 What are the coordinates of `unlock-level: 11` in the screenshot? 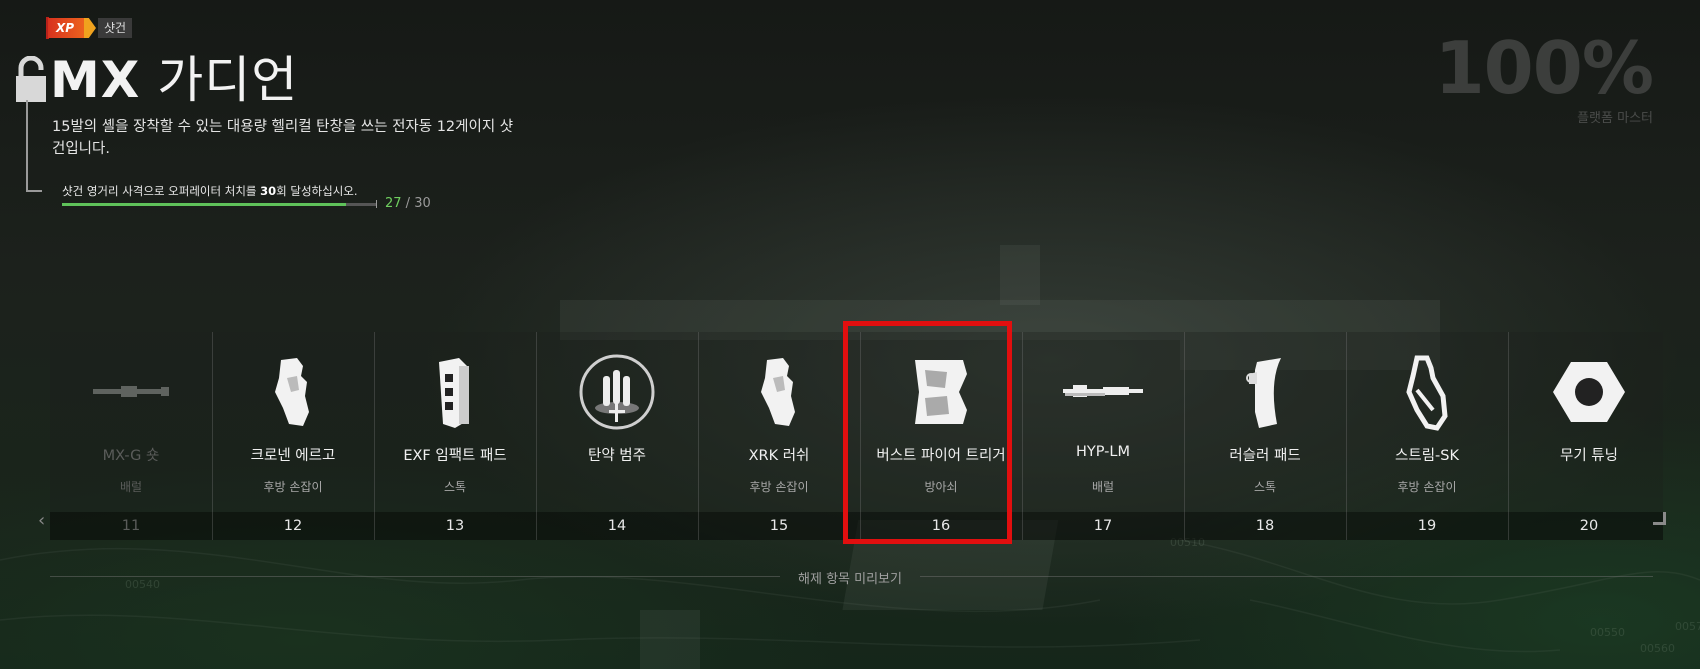 It's located at (131, 526).